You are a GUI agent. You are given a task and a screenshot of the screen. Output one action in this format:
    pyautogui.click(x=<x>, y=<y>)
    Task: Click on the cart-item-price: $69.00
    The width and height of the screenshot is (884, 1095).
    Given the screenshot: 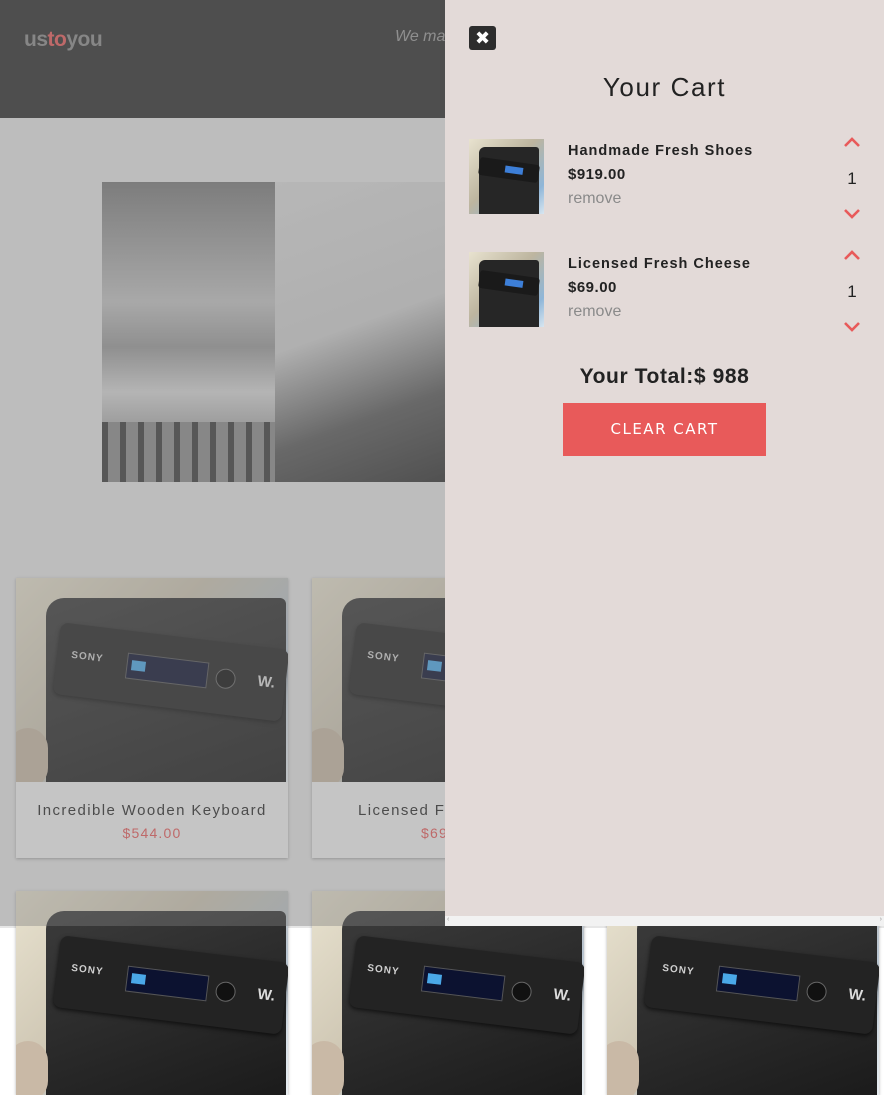 What is the action you would take?
    pyautogui.click(x=592, y=287)
    